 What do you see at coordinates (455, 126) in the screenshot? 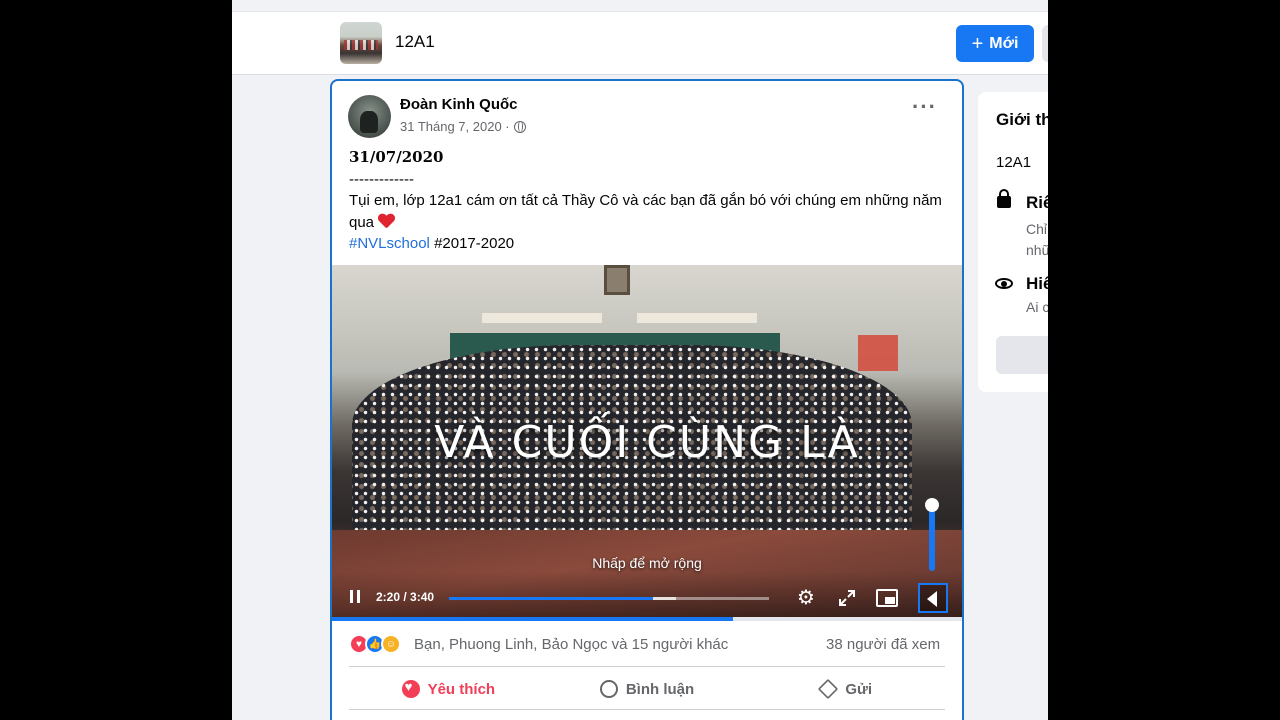
I see `post-date: 31 Tháng 7, 2020 ·` at bounding box center [455, 126].